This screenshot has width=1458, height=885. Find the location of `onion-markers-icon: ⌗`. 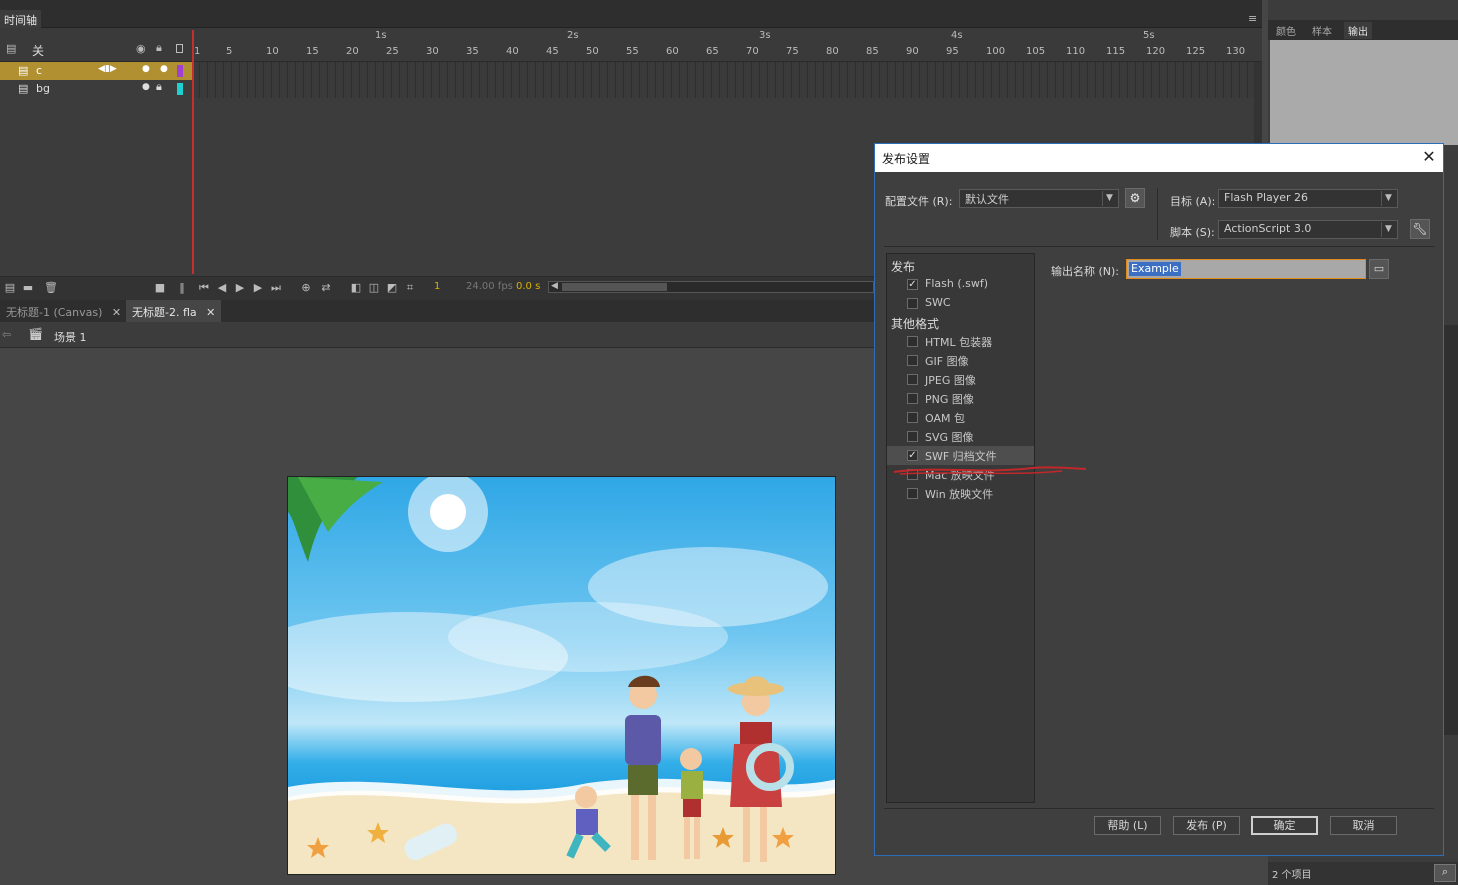

onion-markers-icon: ⌗ is located at coordinates (410, 288).